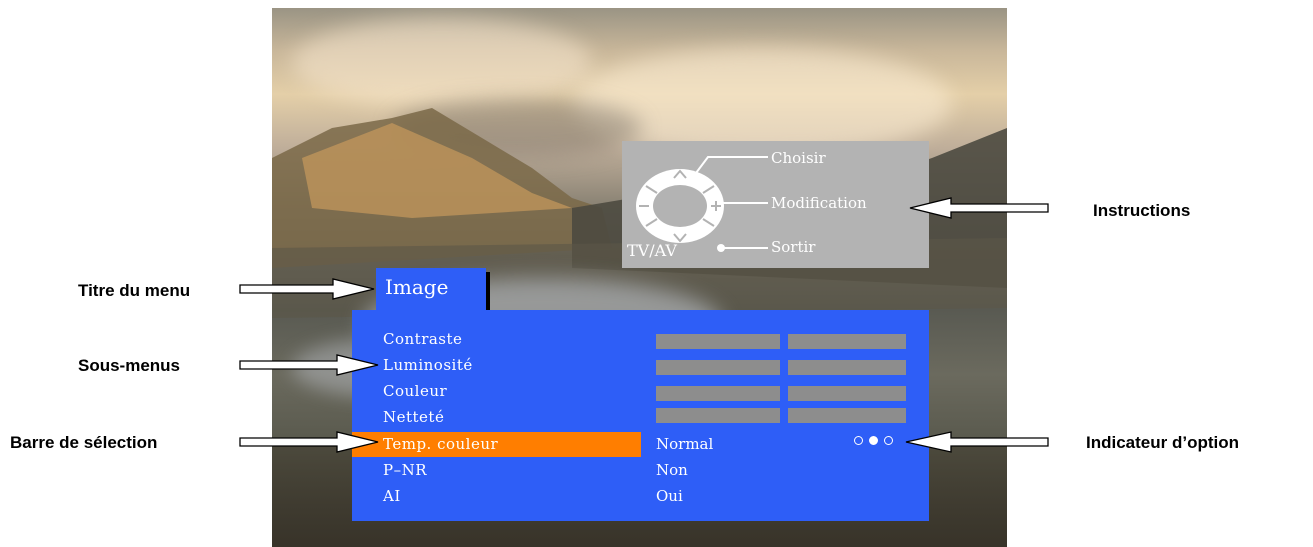 The width and height of the screenshot is (1313, 547). I want to click on option-dot-active, so click(873, 440).